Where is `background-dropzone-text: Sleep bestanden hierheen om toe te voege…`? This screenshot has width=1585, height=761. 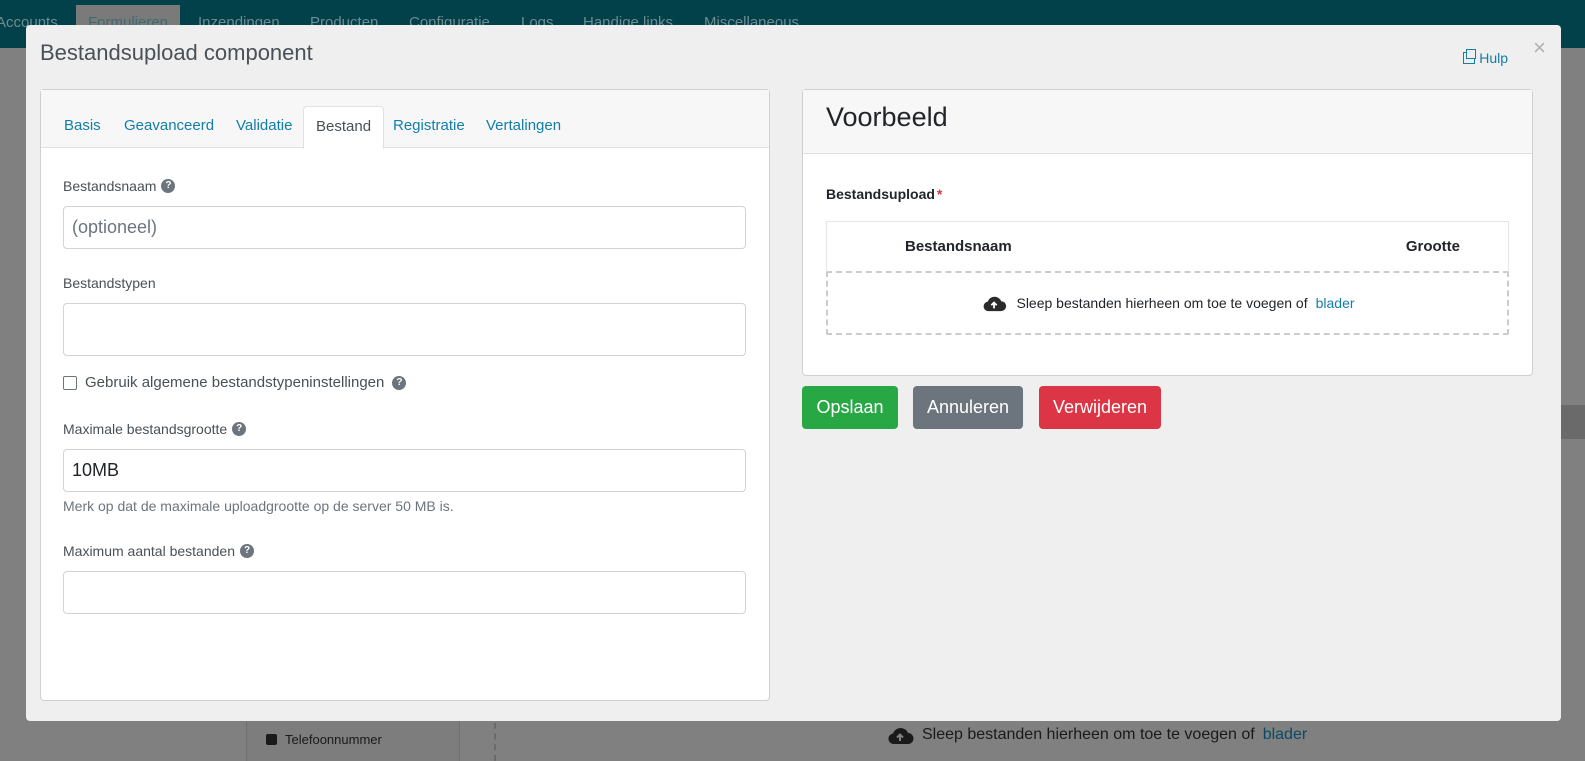
background-dropzone-text: Sleep bestanden hierheen om toe te voege… is located at coordinates (1096, 735).